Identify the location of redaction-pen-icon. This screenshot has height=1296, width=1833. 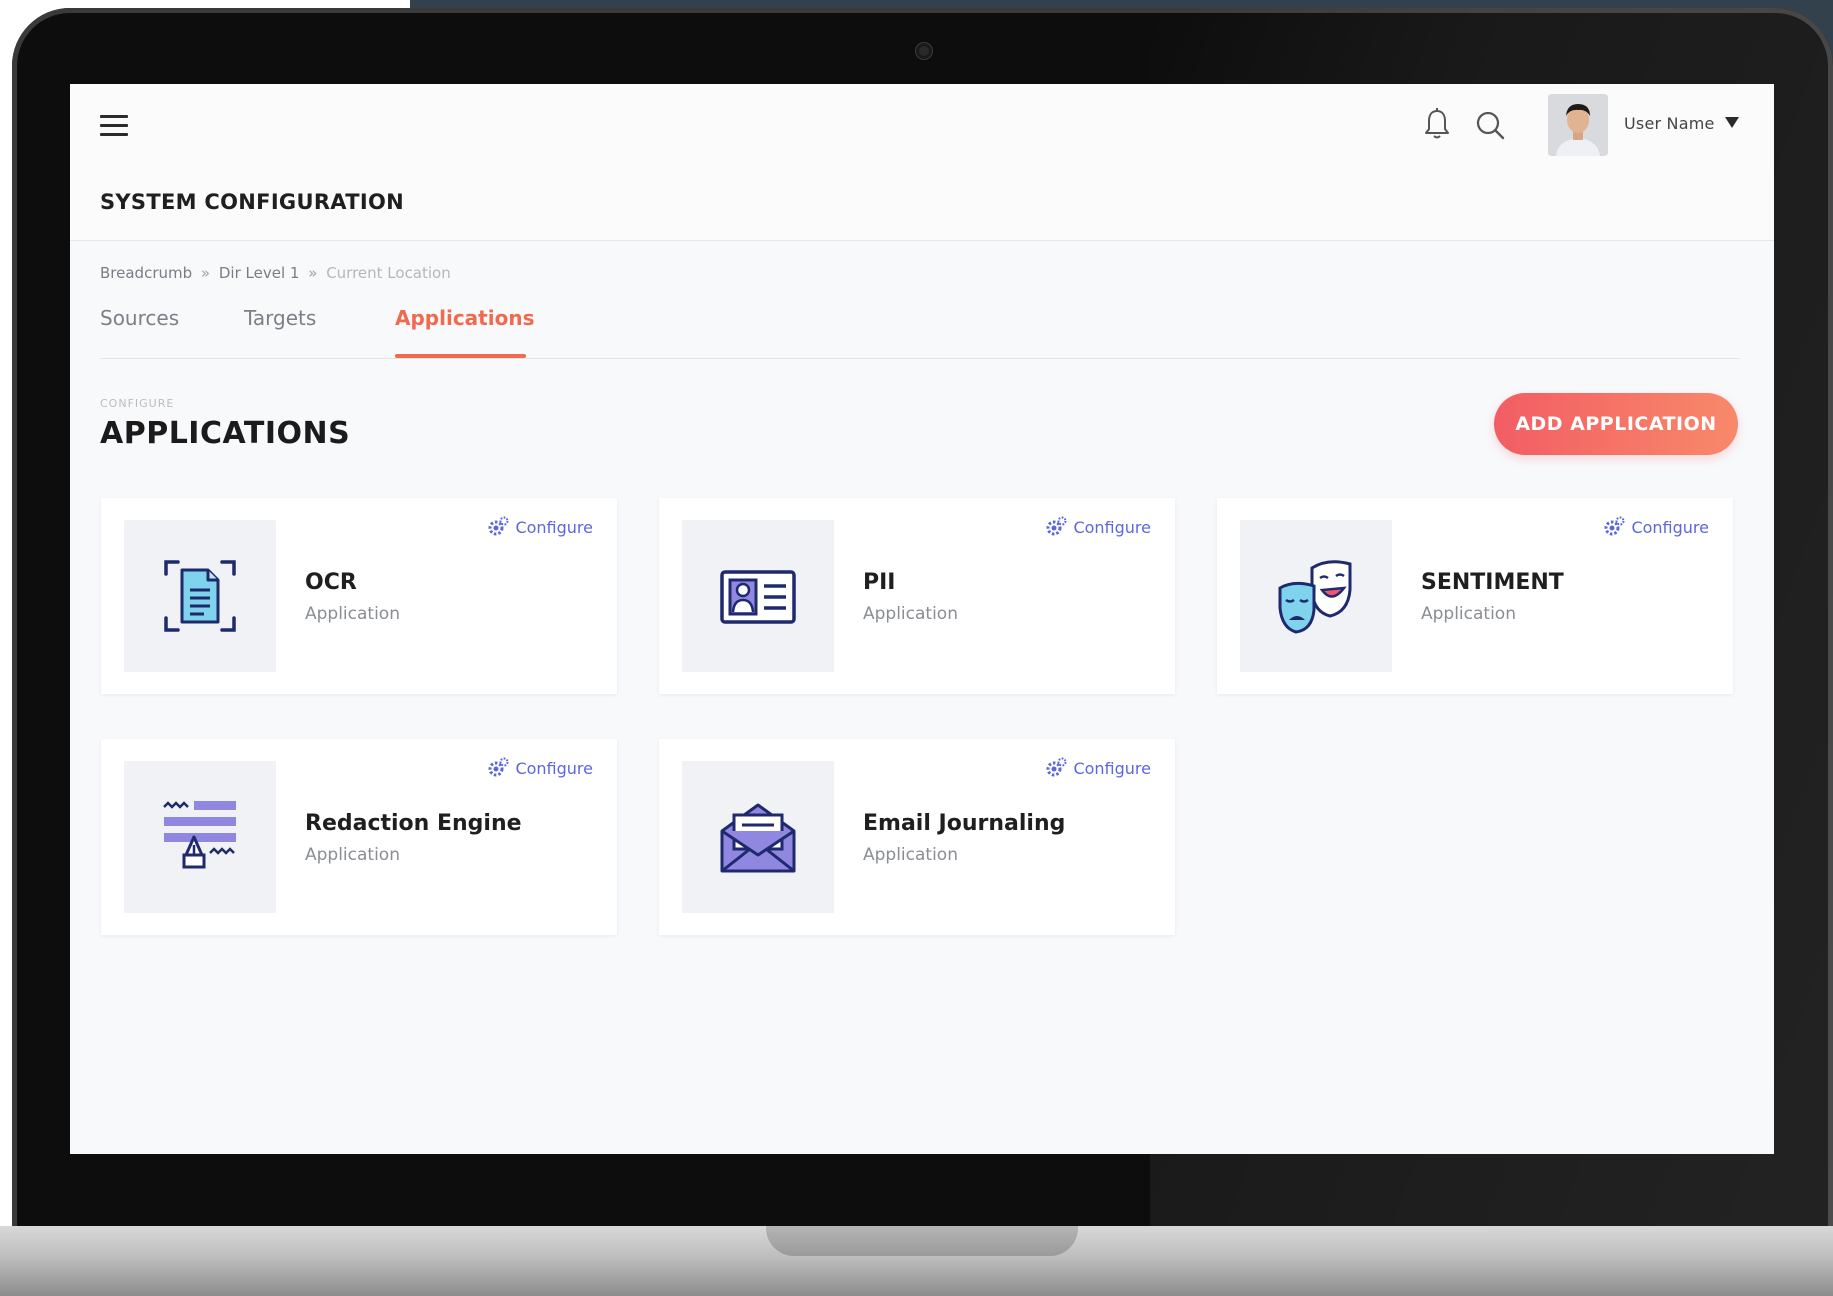
(199, 835).